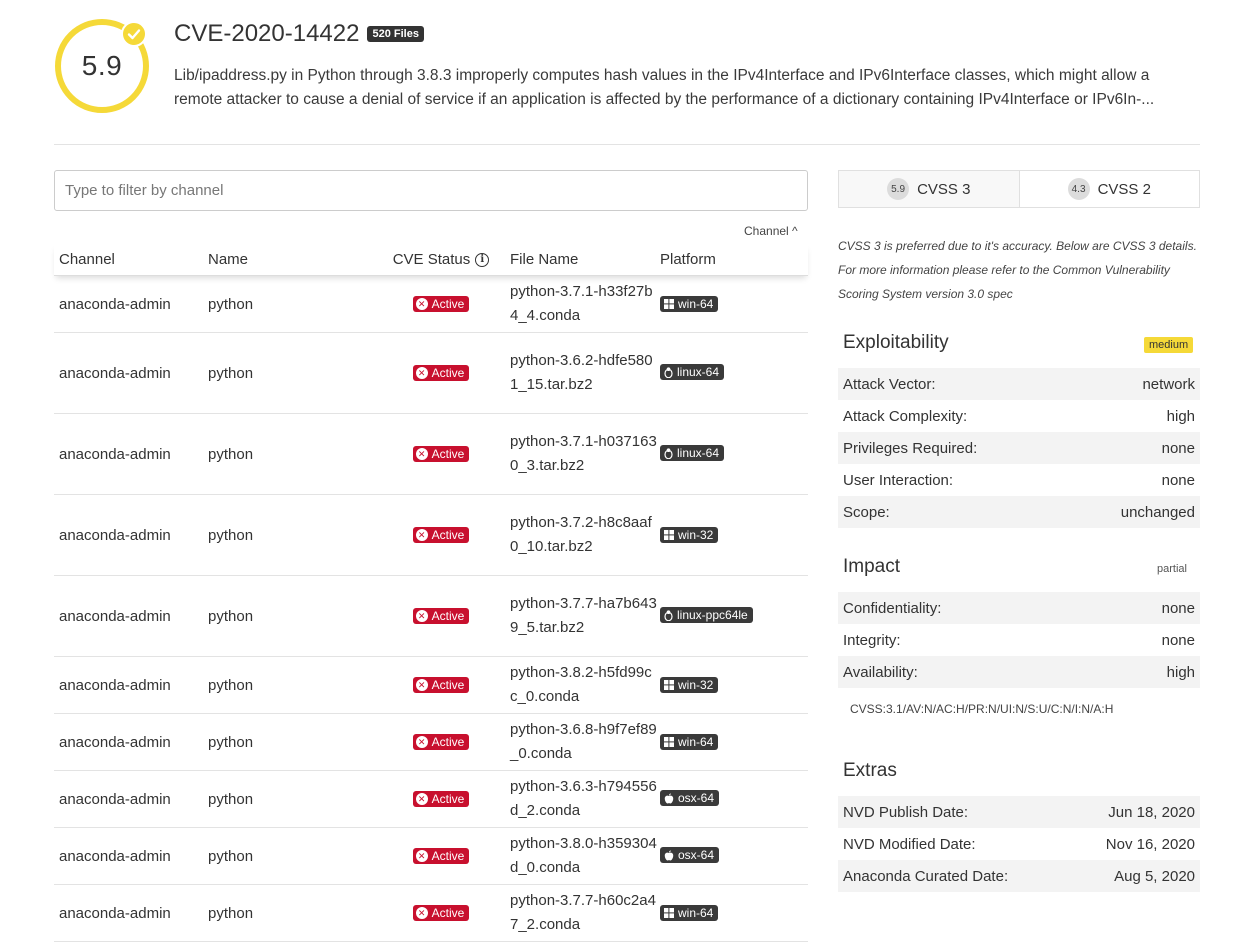 This screenshot has width=1256, height=951. I want to click on info-icon: i, so click(482, 259).